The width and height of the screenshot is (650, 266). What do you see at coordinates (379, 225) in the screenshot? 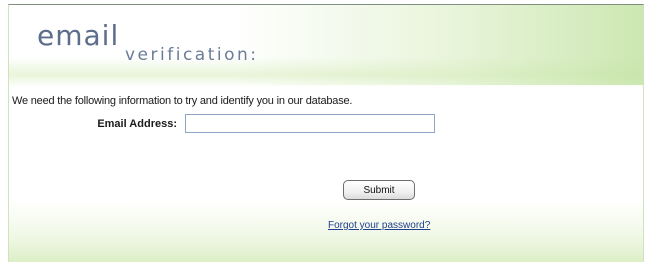
I see `forgot-password-link: Forgot your password?` at bounding box center [379, 225].